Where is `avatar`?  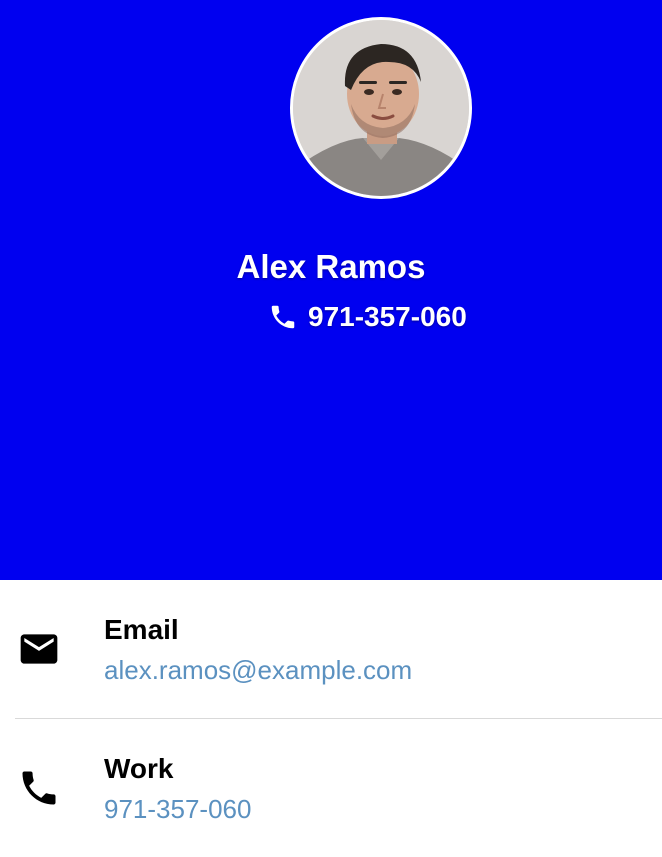
avatar is located at coordinates (381, 108).